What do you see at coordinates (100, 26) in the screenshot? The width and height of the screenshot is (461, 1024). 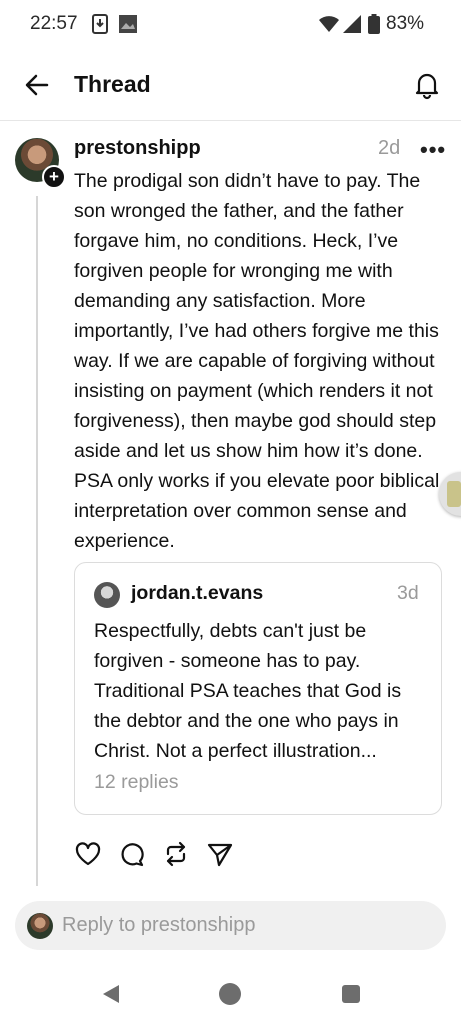 I see `download-icon` at bounding box center [100, 26].